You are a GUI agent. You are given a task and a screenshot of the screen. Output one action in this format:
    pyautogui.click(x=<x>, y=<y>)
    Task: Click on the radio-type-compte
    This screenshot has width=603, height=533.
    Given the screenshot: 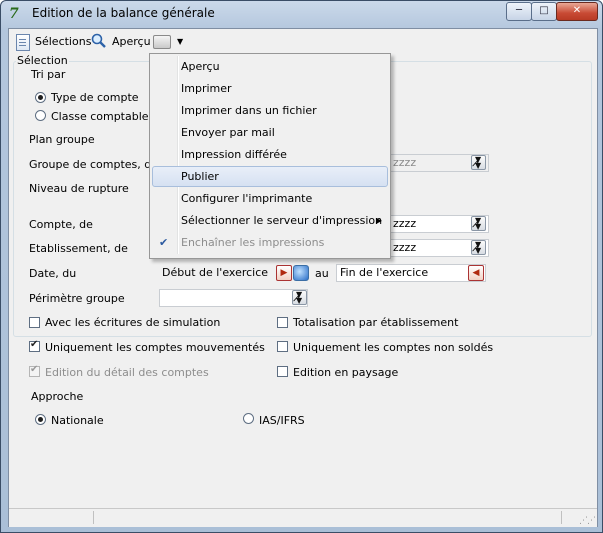 What is the action you would take?
    pyautogui.click(x=40, y=97)
    